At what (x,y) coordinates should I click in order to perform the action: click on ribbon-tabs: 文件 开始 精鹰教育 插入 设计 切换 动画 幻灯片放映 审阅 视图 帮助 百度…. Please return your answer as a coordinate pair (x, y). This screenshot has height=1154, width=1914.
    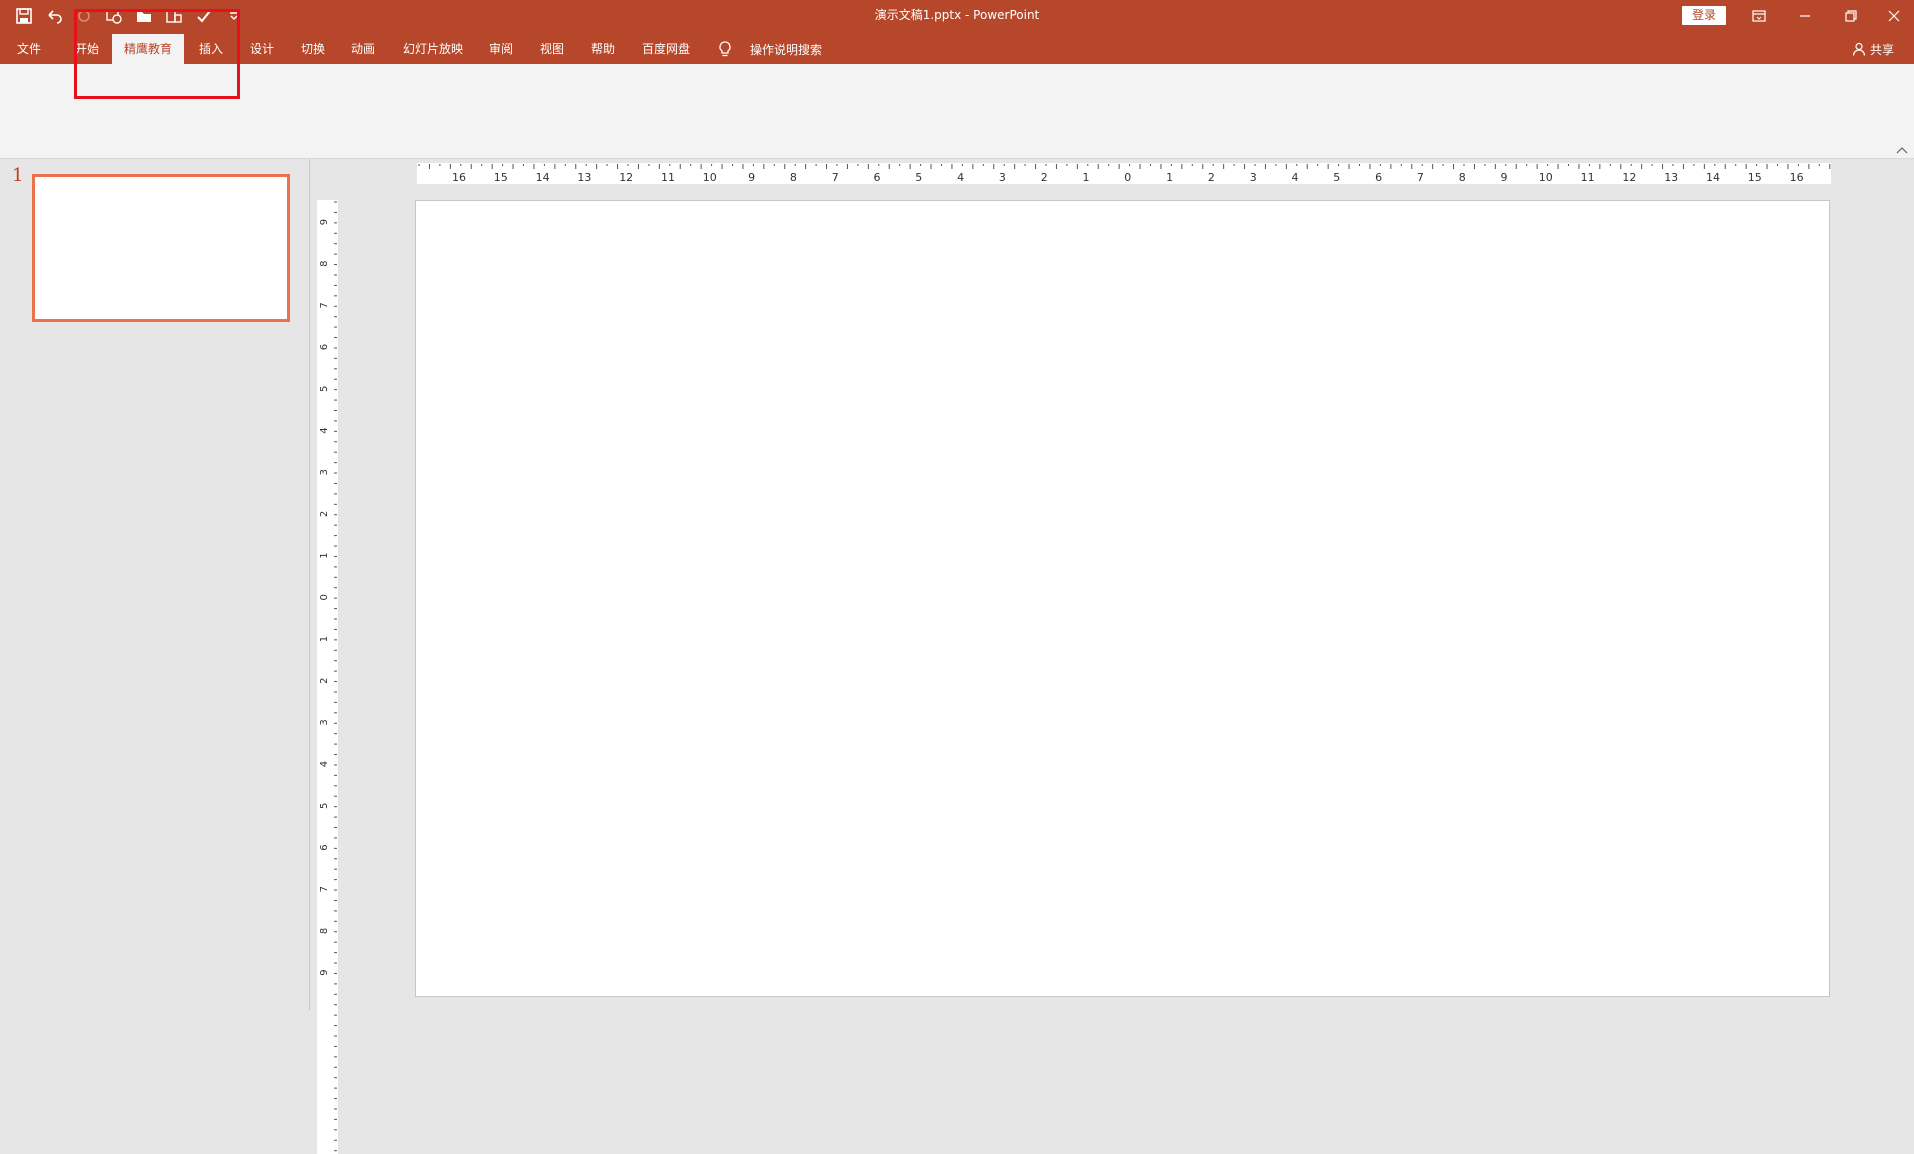
    Looking at the image, I should click on (957, 47).